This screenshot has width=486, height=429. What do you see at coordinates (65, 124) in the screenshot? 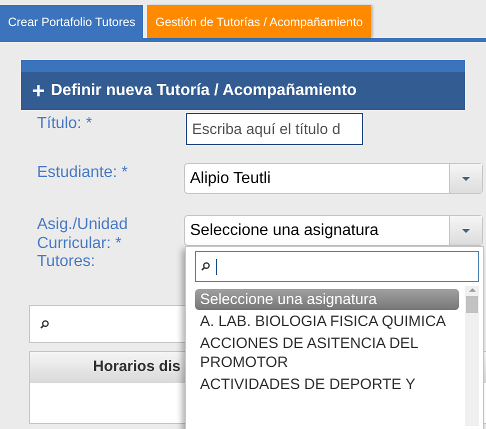
I see `field-label: Título: *` at bounding box center [65, 124].